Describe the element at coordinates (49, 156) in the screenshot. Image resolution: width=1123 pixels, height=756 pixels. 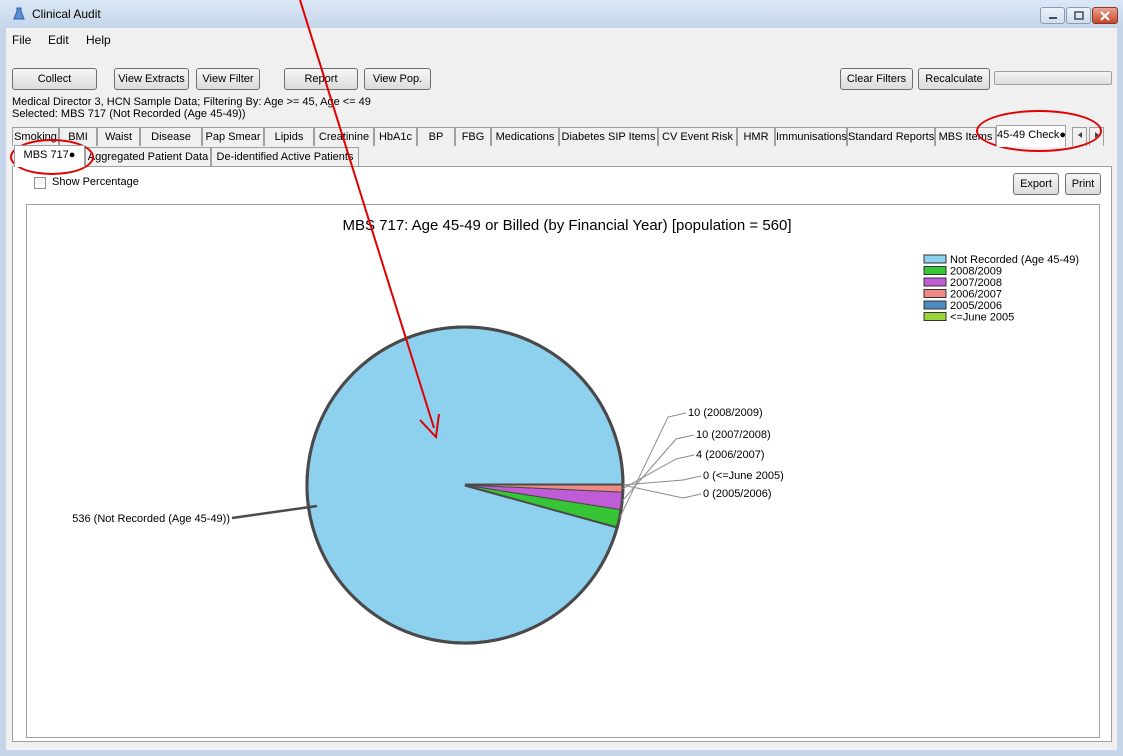
I see `tab-mbs-717: MBS 717●` at that location.